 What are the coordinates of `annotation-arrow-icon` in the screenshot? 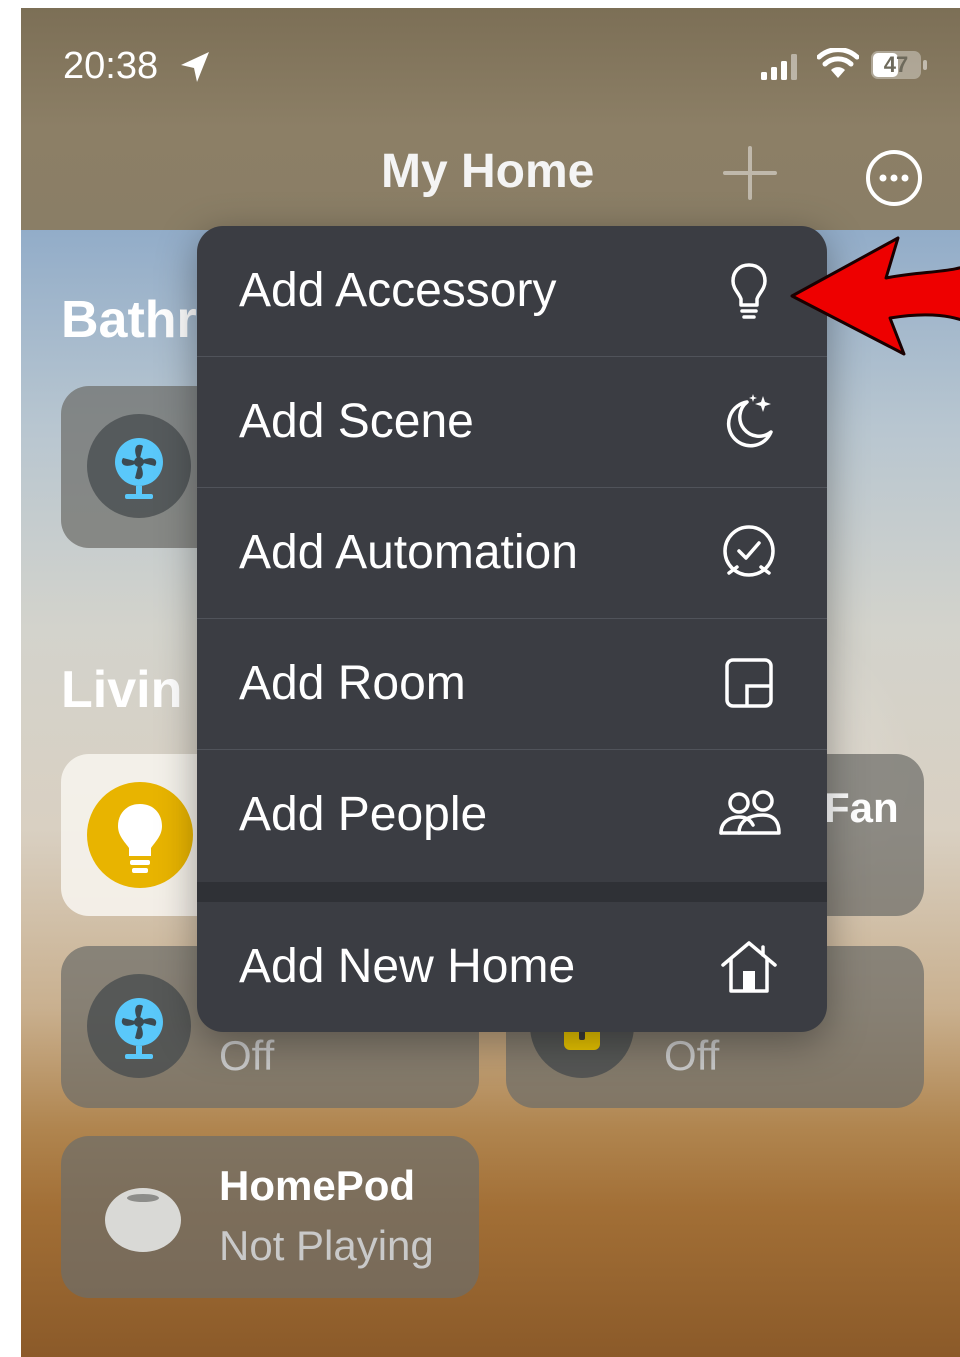 It's located at (875, 296).